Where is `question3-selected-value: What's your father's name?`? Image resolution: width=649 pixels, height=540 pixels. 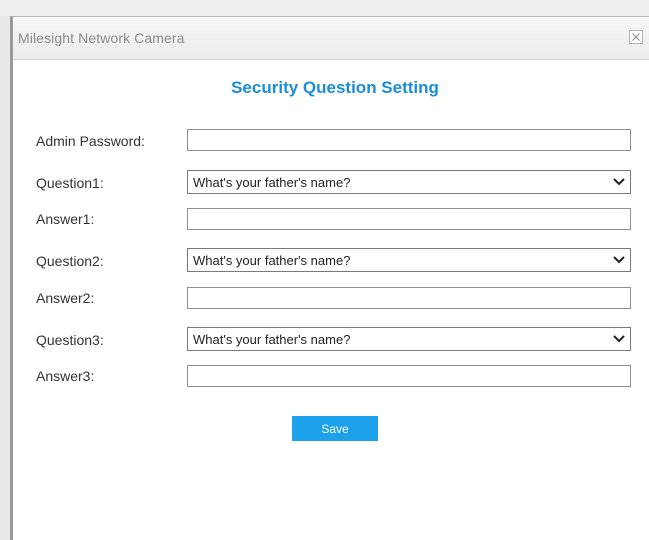
question3-selected-value: What's your father's name? is located at coordinates (272, 339).